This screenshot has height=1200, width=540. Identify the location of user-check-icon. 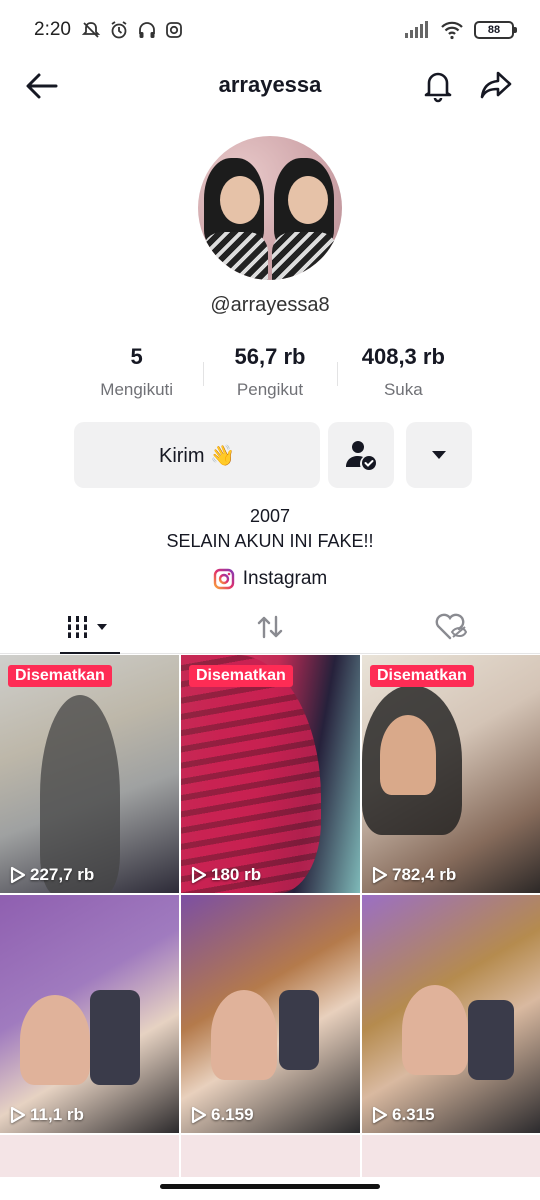
(361, 455).